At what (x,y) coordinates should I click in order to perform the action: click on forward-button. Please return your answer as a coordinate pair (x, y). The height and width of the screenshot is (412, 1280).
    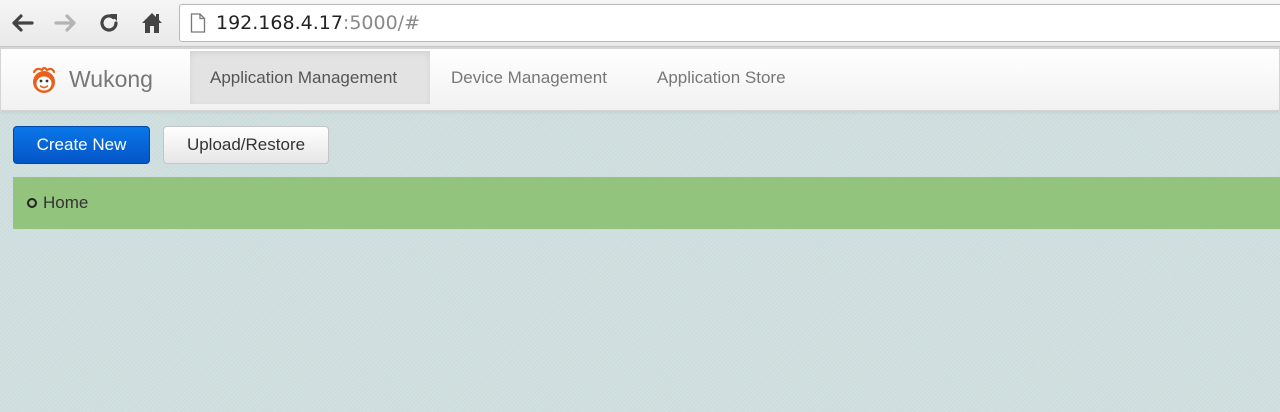
    Looking at the image, I should click on (66, 23).